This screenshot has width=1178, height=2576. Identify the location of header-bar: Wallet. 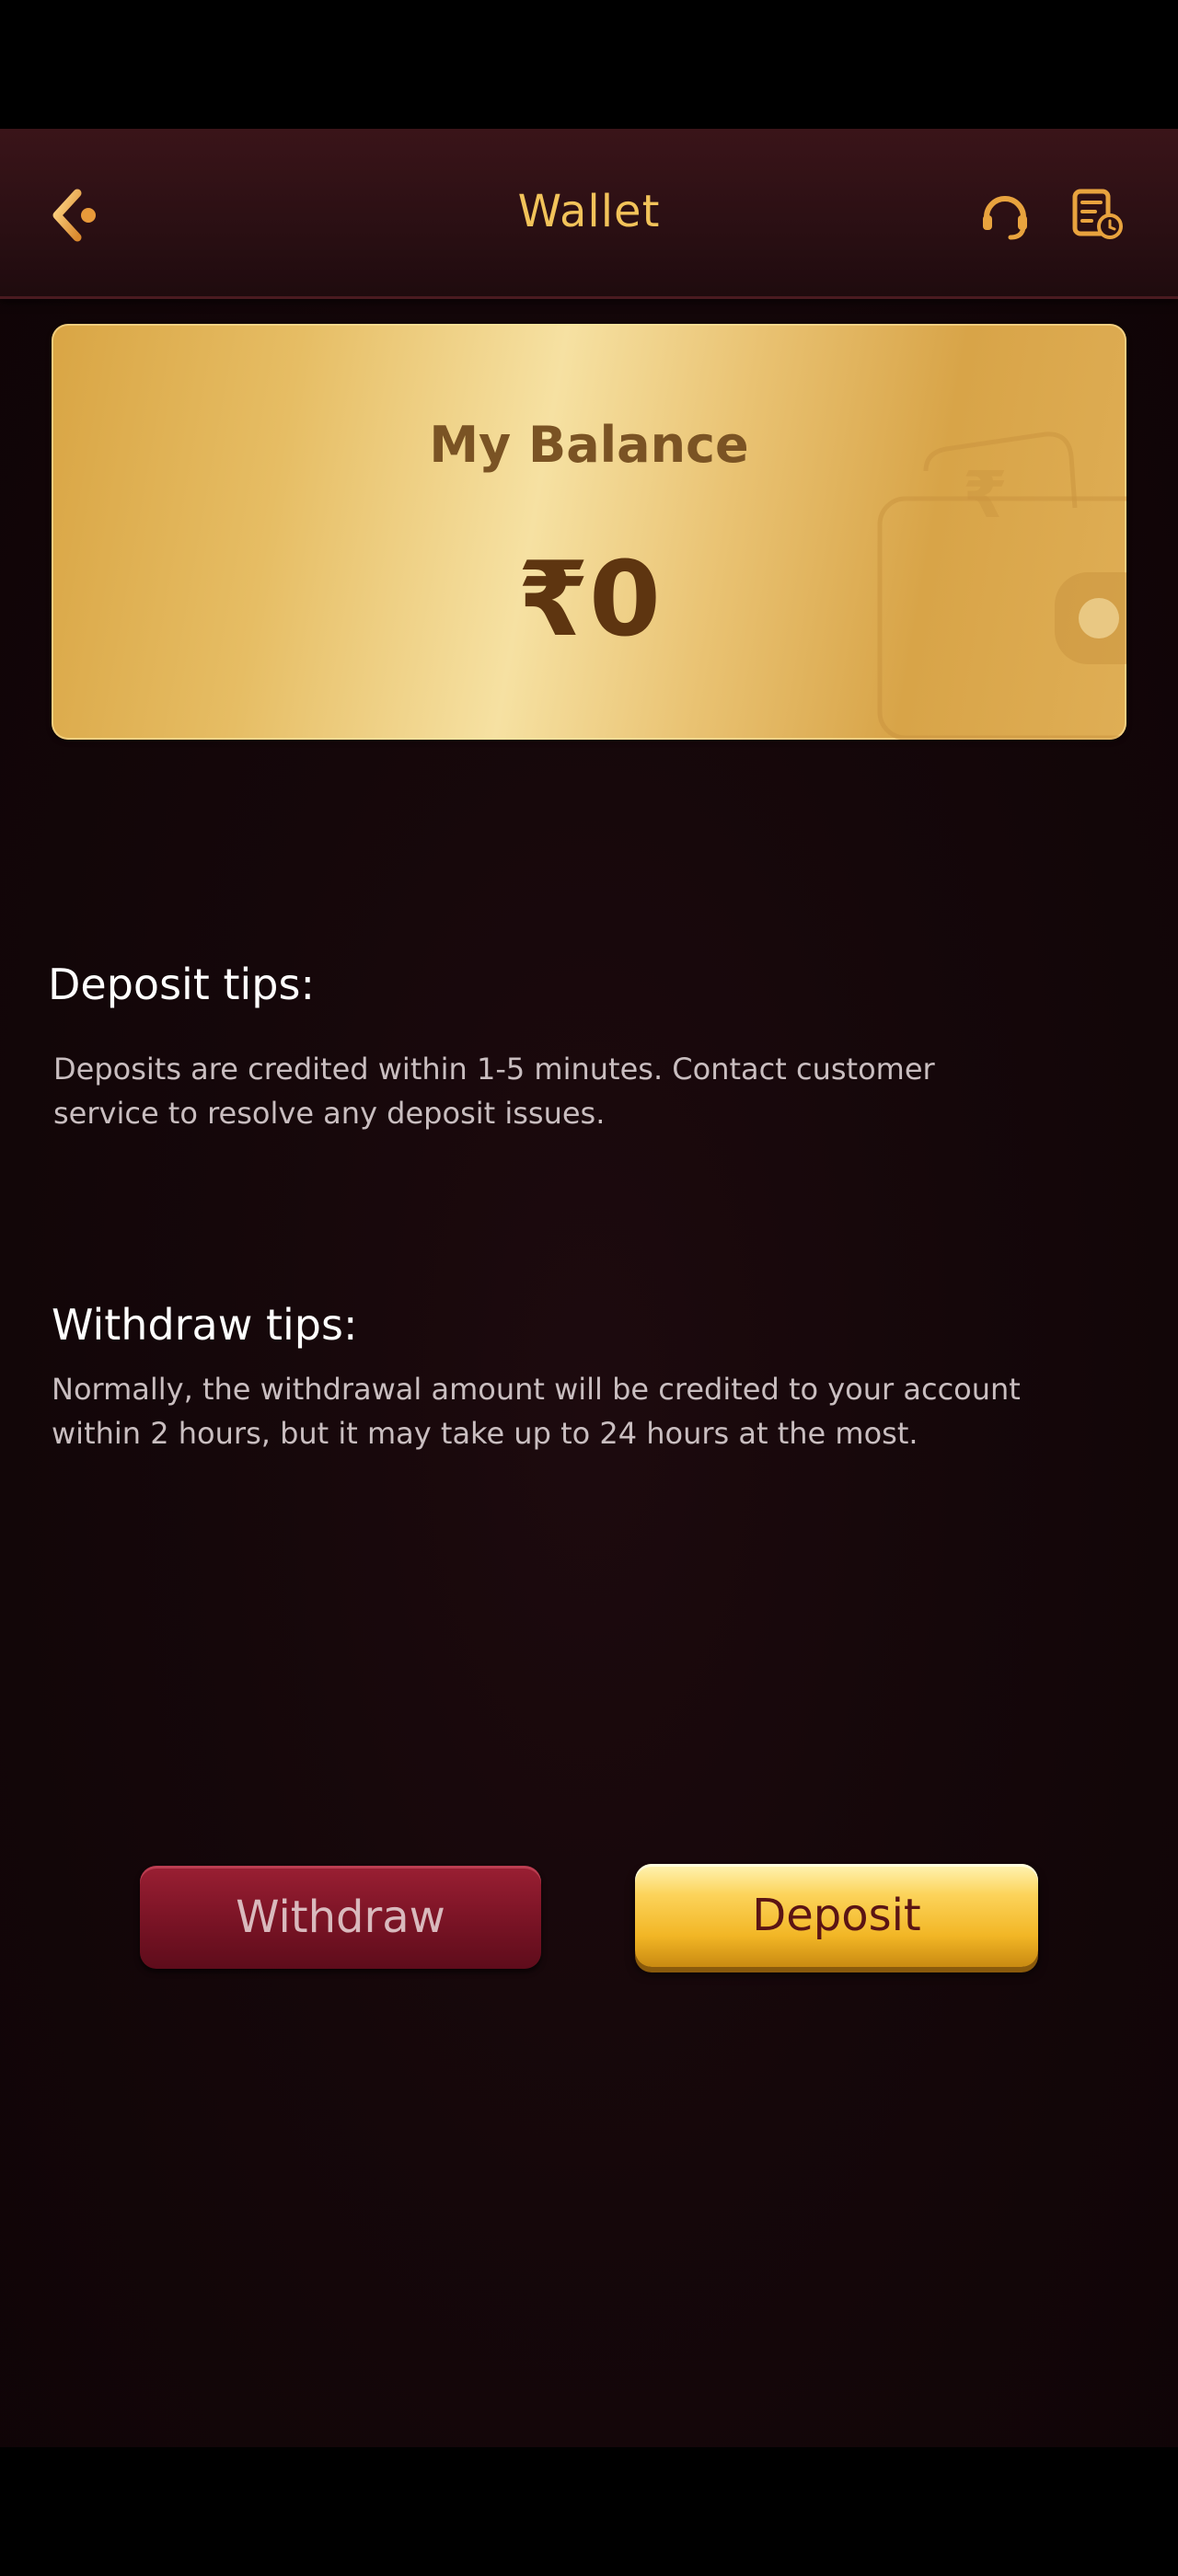
(589, 214).